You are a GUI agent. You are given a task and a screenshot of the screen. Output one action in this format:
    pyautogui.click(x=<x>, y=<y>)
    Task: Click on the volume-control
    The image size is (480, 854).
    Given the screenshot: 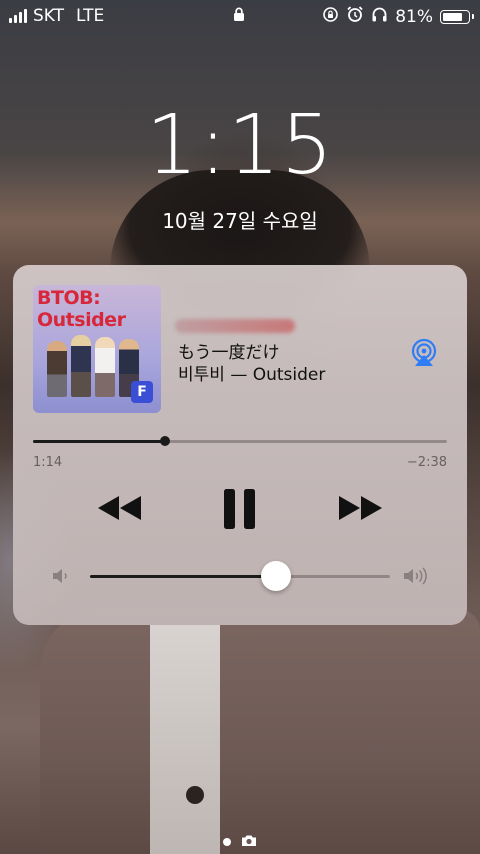 What is the action you would take?
    pyautogui.click(x=240, y=575)
    